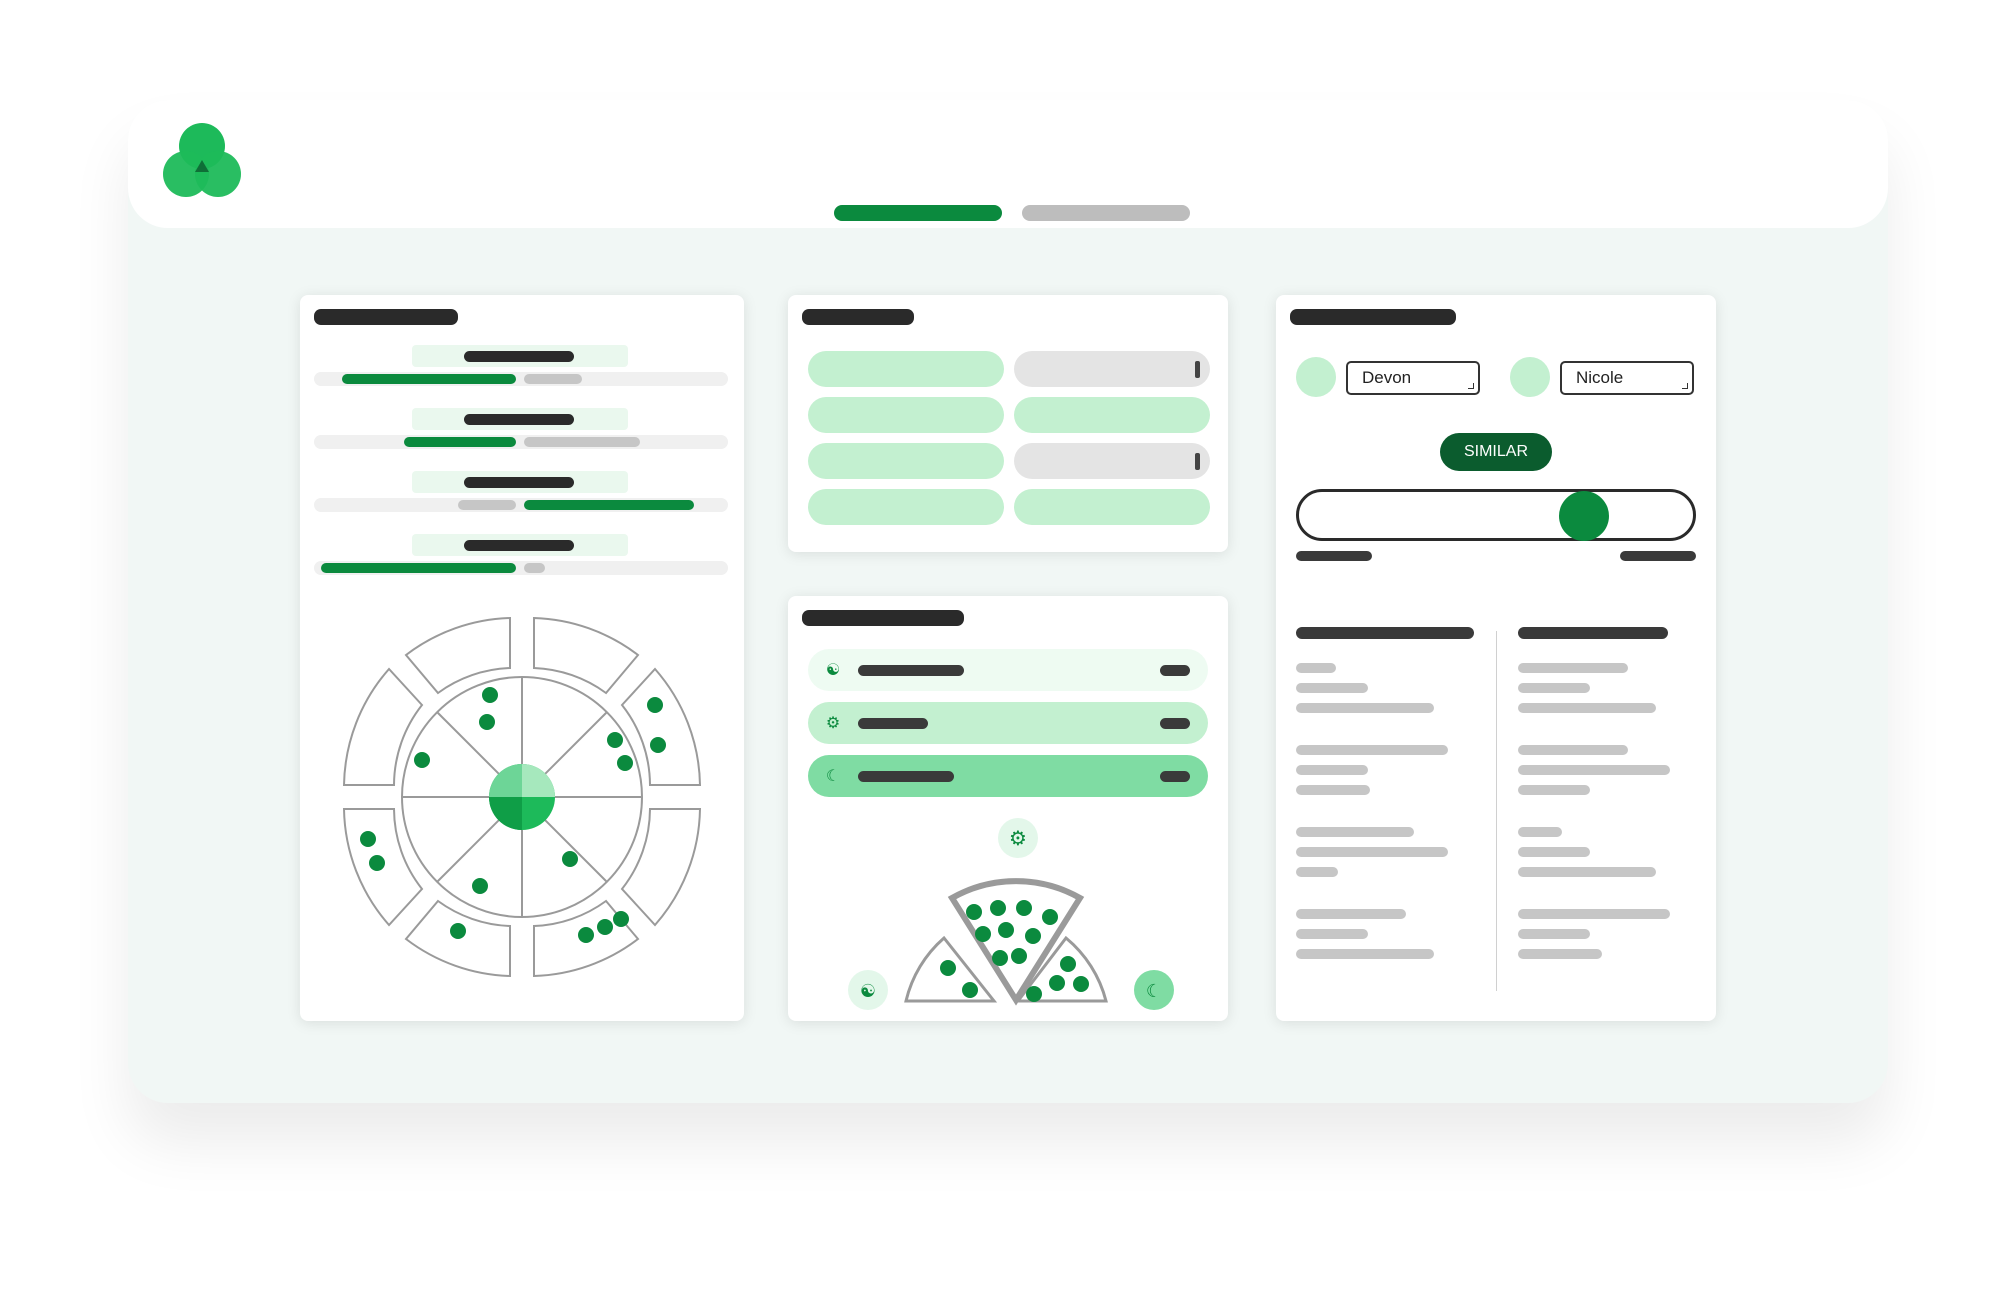 The height and width of the screenshot is (1300, 2000). What do you see at coordinates (1008, 164) in the screenshot?
I see `header-bar` at bounding box center [1008, 164].